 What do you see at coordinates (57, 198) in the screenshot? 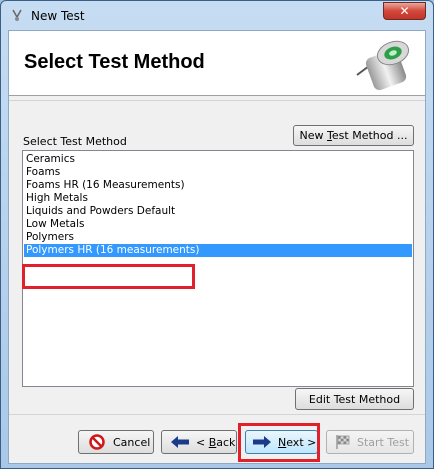
I see `list-item: High Metals` at bounding box center [57, 198].